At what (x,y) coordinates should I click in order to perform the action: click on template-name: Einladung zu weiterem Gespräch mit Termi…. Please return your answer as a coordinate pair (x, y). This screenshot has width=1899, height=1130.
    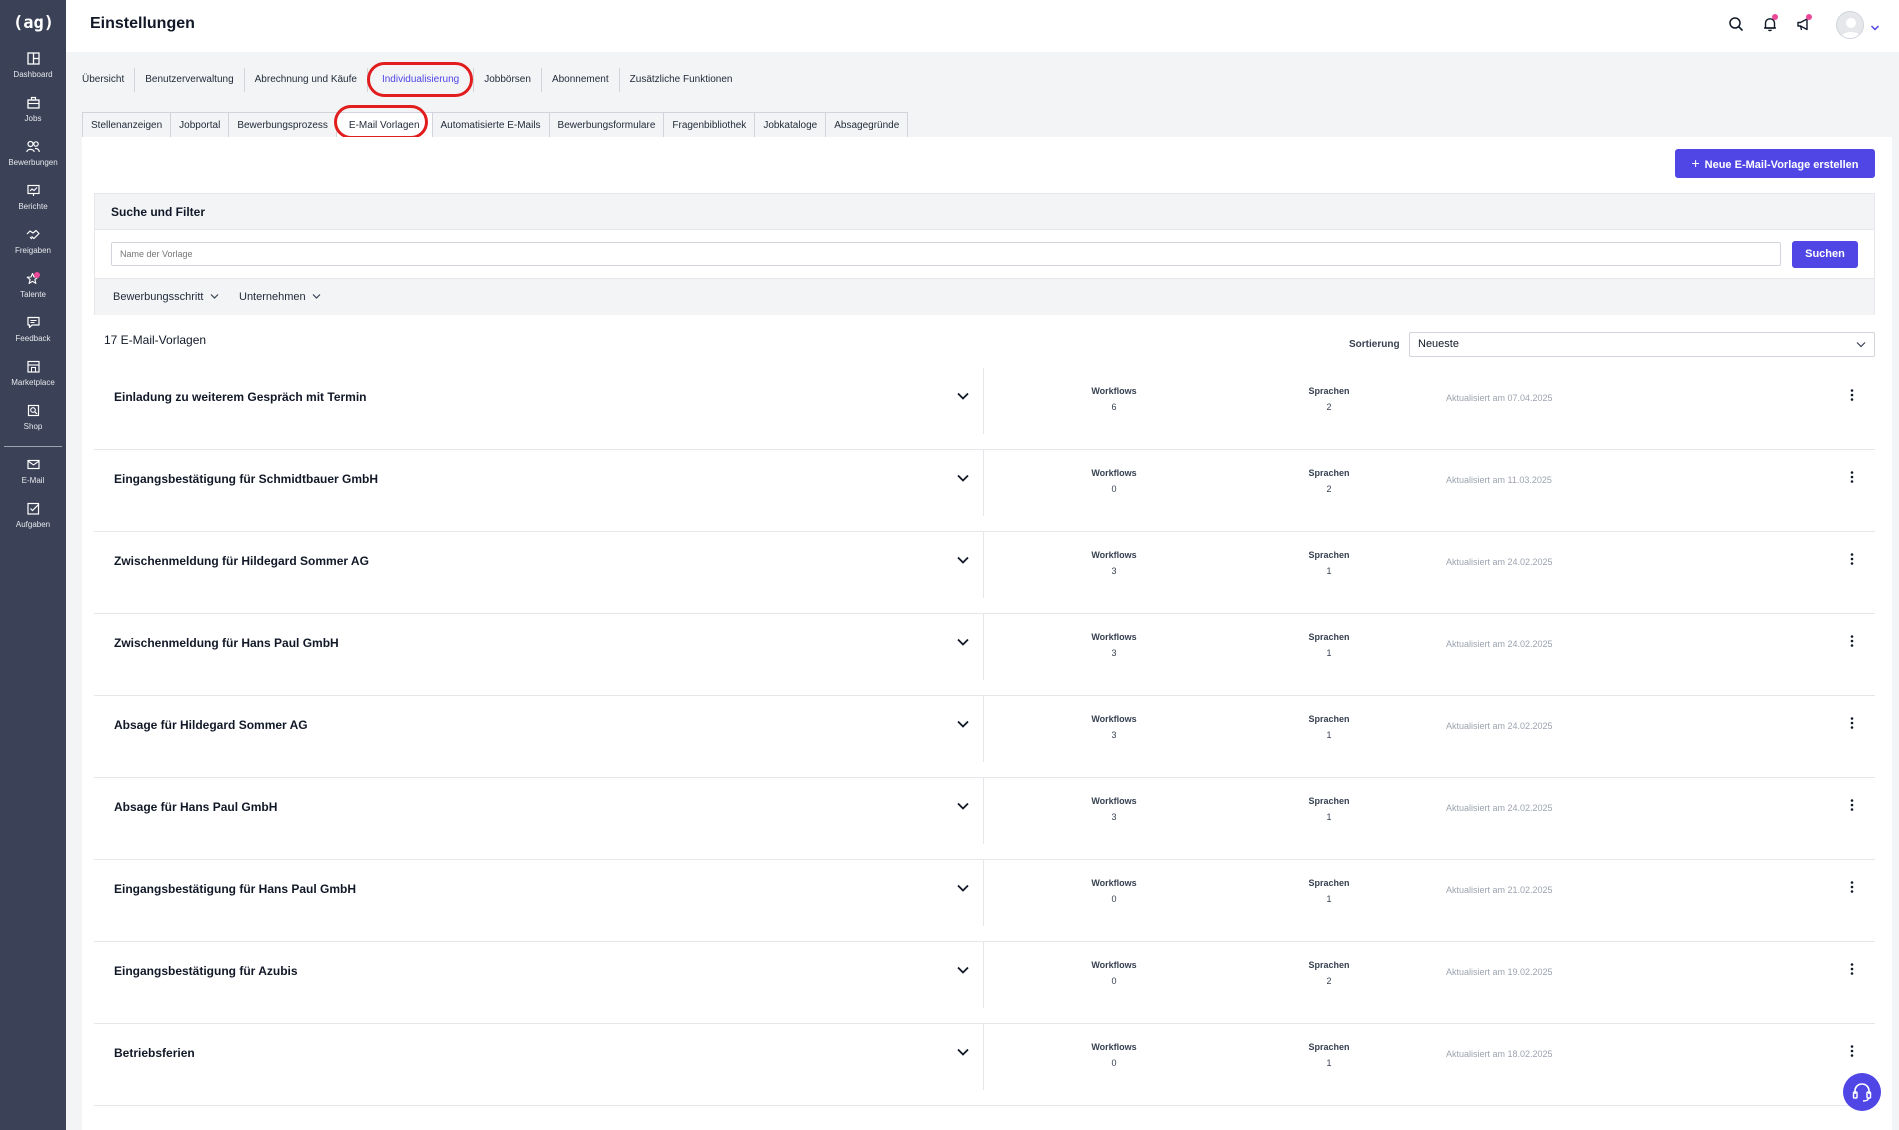
    Looking at the image, I should click on (240, 397).